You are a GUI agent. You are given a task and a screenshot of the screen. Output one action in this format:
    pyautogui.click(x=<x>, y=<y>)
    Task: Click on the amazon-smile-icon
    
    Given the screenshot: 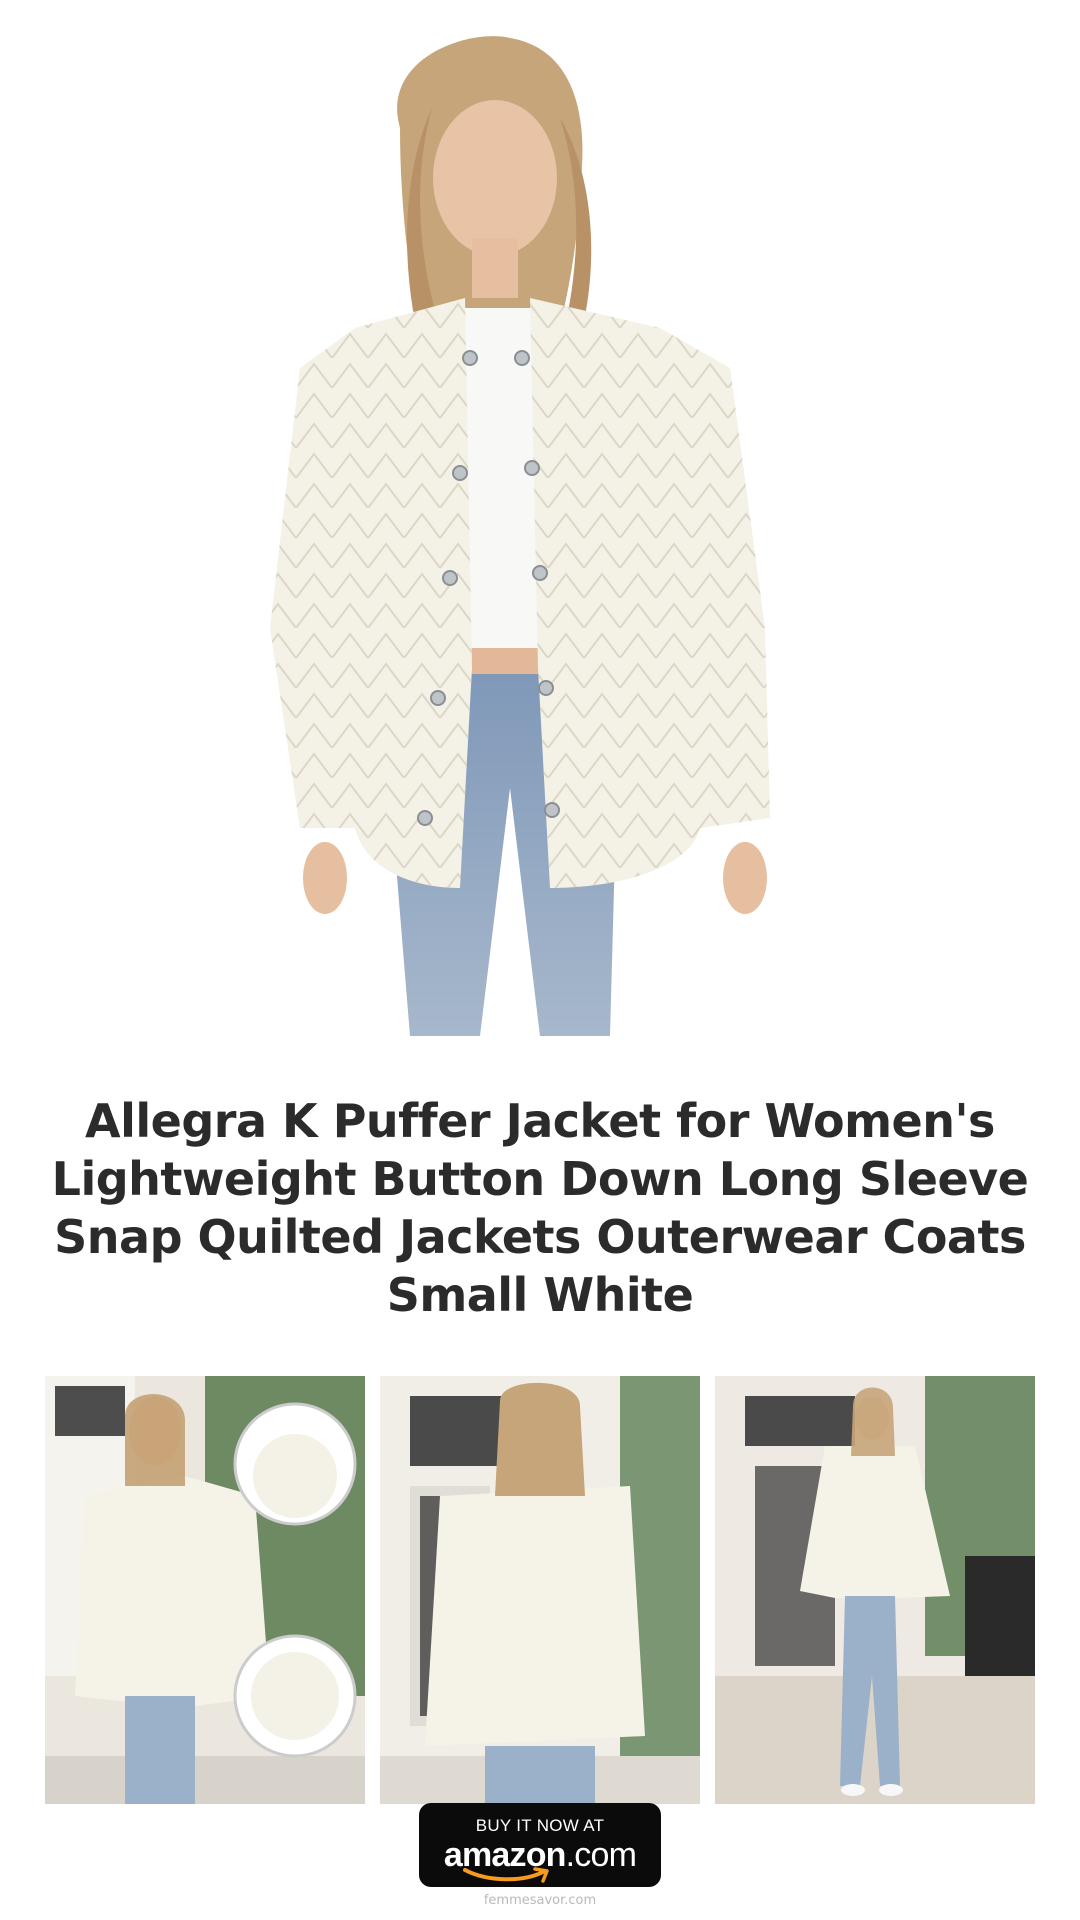 What is the action you would take?
    pyautogui.click(x=506, y=1875)
    